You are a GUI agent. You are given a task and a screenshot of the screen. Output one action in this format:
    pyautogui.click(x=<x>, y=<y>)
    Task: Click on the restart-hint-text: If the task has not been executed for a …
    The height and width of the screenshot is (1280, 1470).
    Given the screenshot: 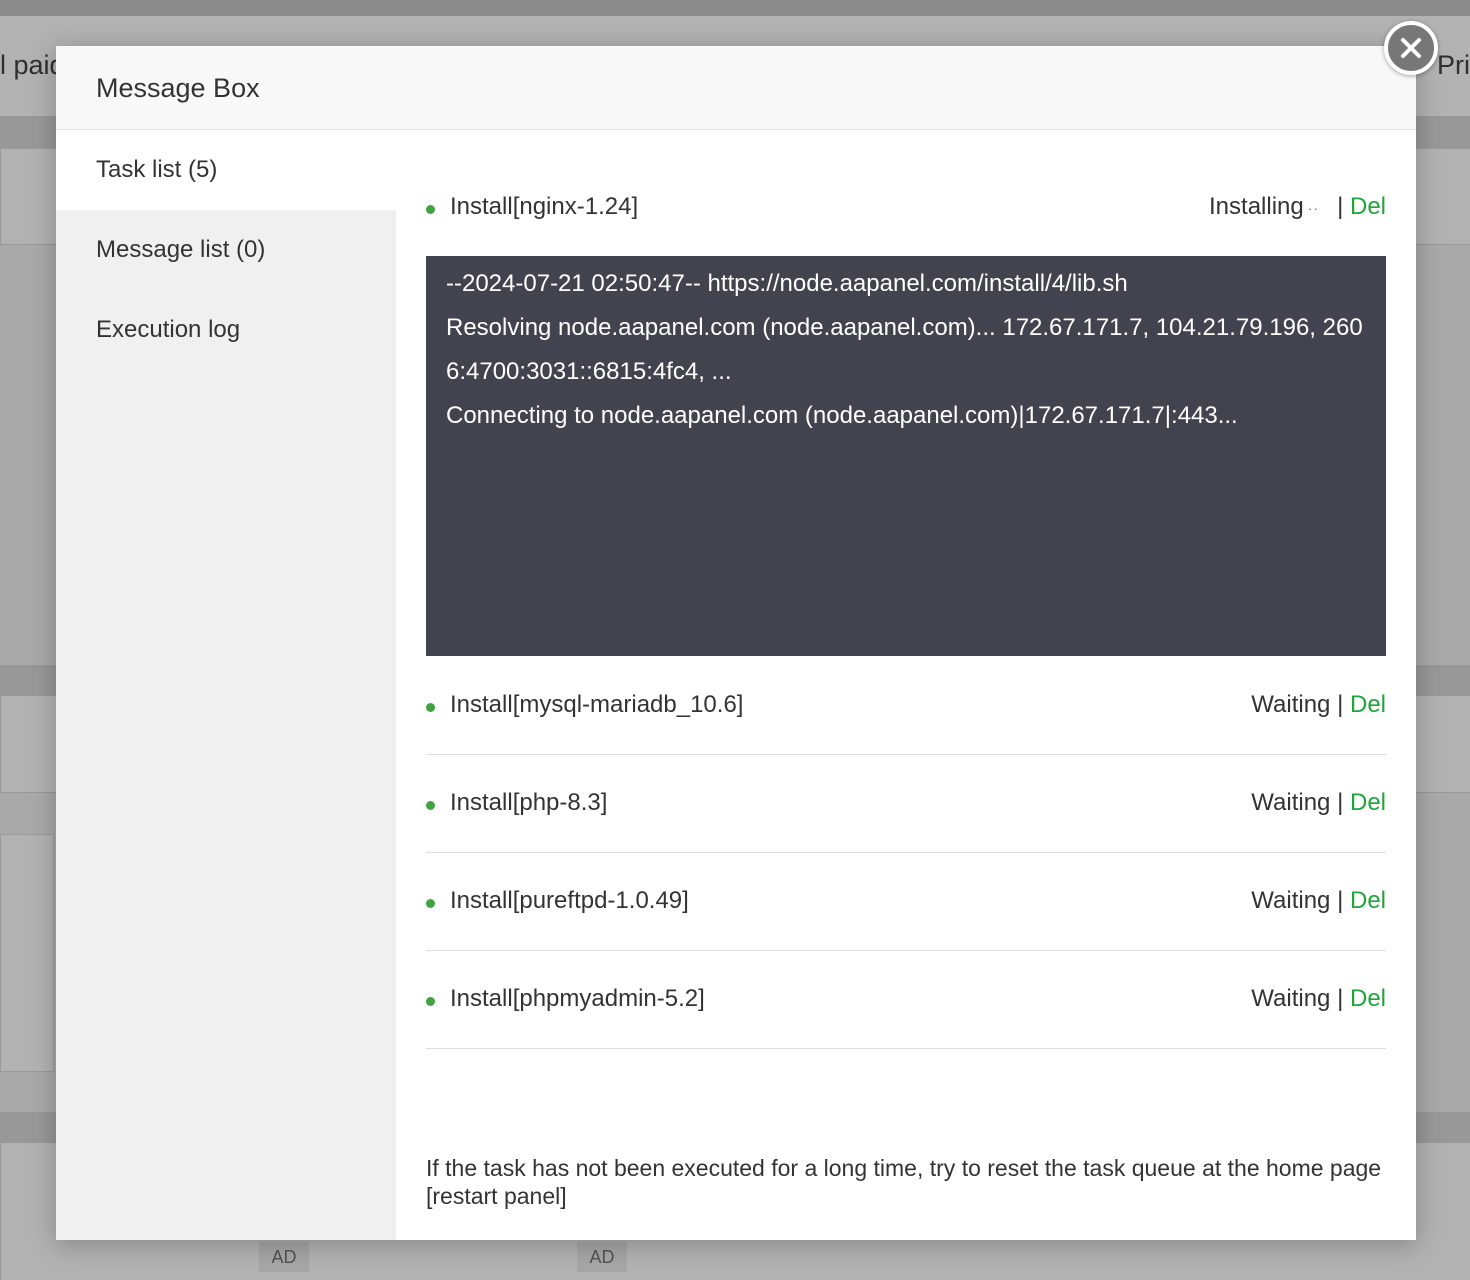 What is the action you would take?
    pyautogui.click(x=904, y=1182)
    